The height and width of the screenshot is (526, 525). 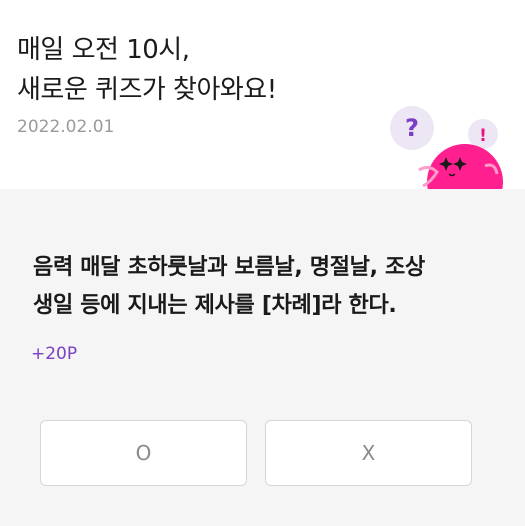 I want to click on question-line-1: 음력 매달 초하룻날과 보름날, 명절날, 조상, so click(x=229, y=267).